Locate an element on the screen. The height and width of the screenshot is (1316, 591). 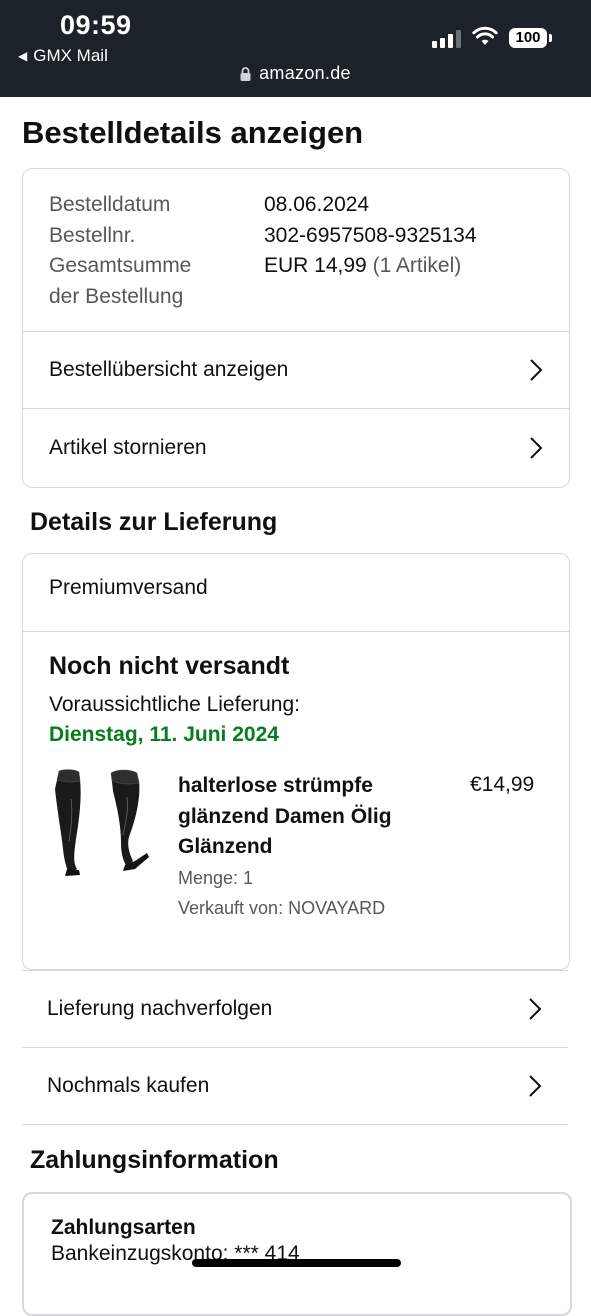
order-total-value: EUR 14,99 (1 Artikel) is located at coordinates (362, 266).